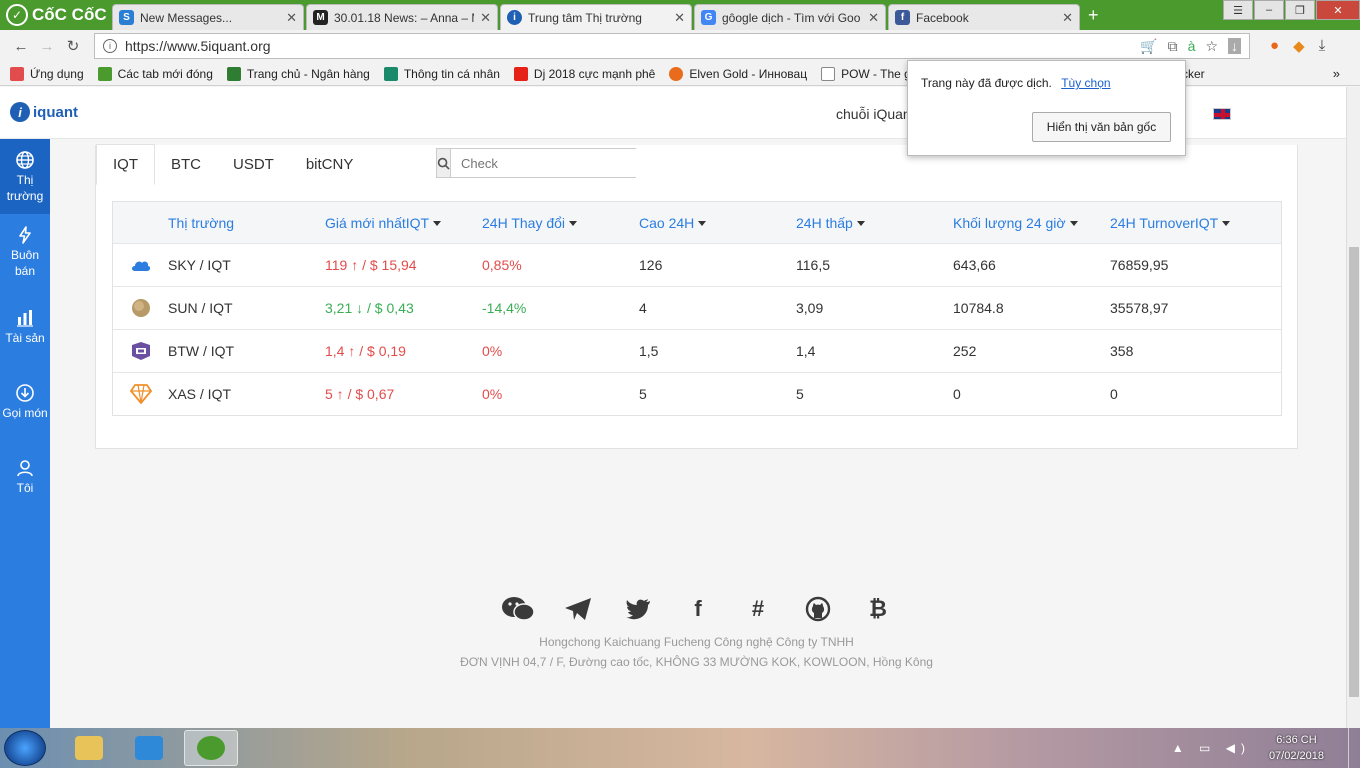 The width and height of the screenshot is (1360, 768). I want to click on slack-icon: #, so click(758, 609).